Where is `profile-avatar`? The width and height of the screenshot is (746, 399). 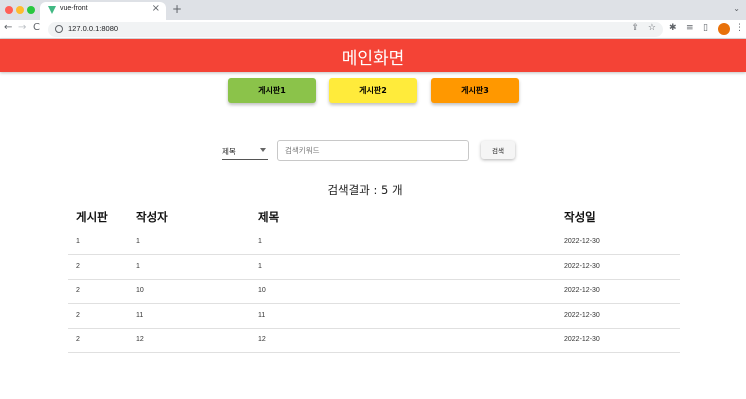
profile-avatar is located at coordinates (724, 29).